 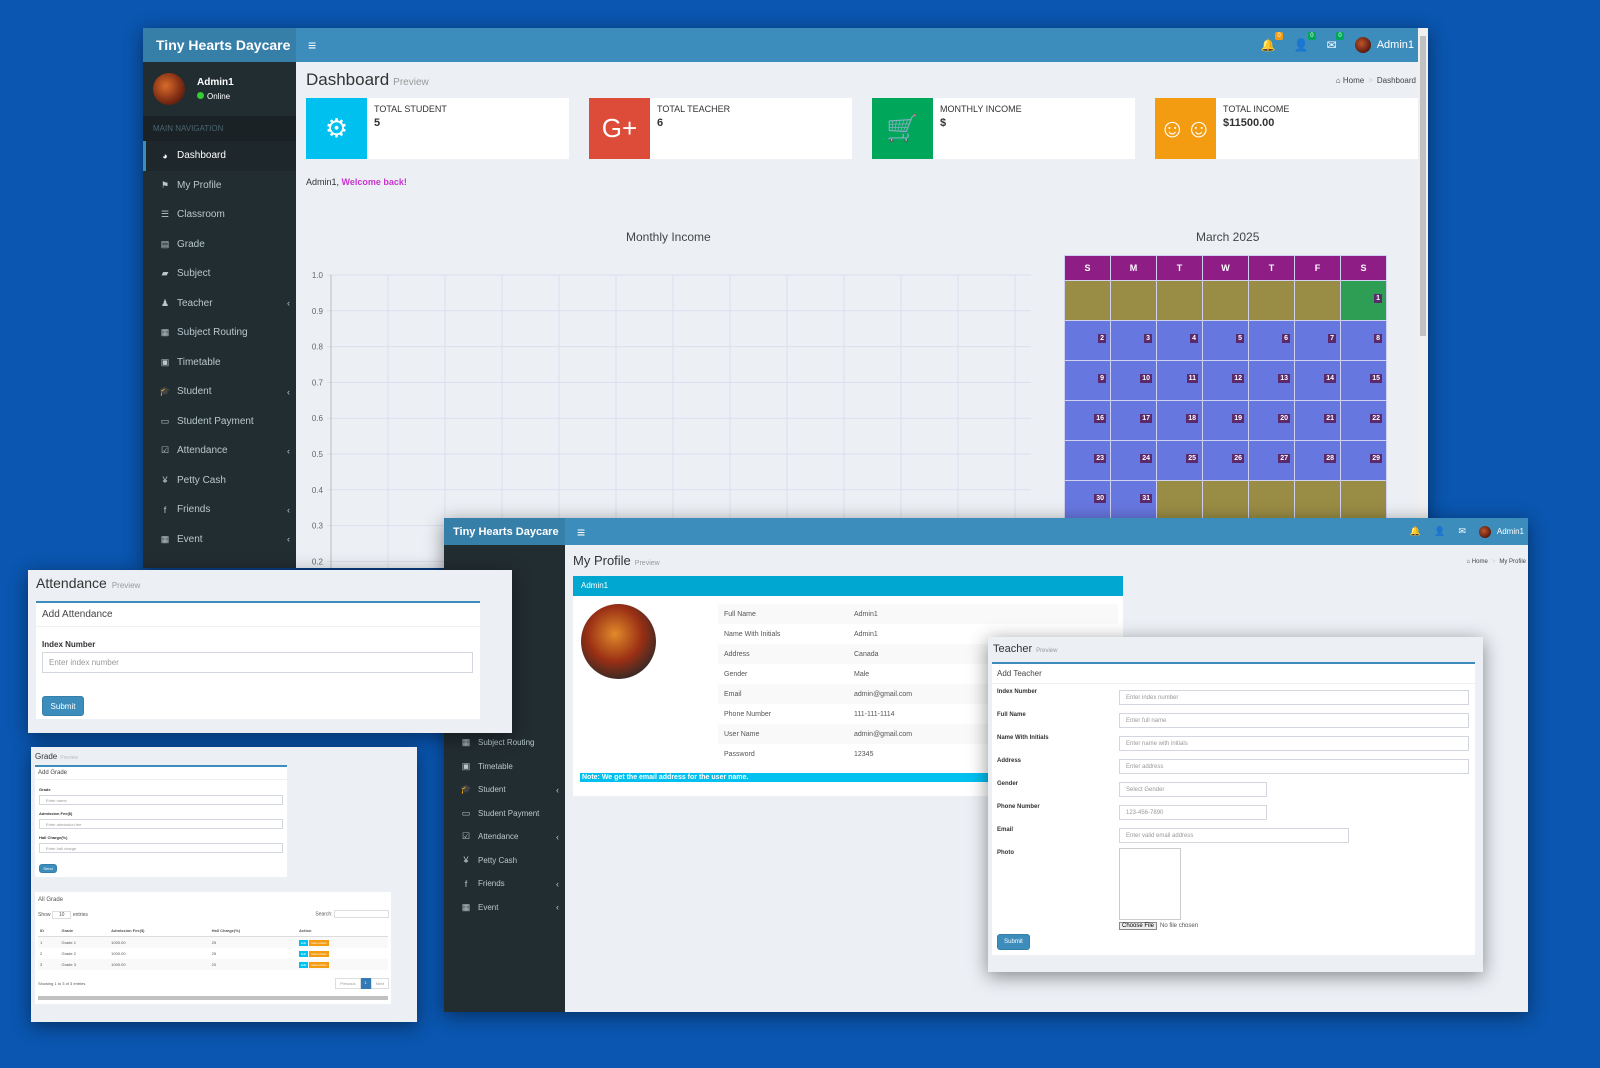 What do you see at coordinates (219, 274) in the screenshot?
I see `sidebar-item-subject: ▰ Subject` at bounding box center [219, 274].